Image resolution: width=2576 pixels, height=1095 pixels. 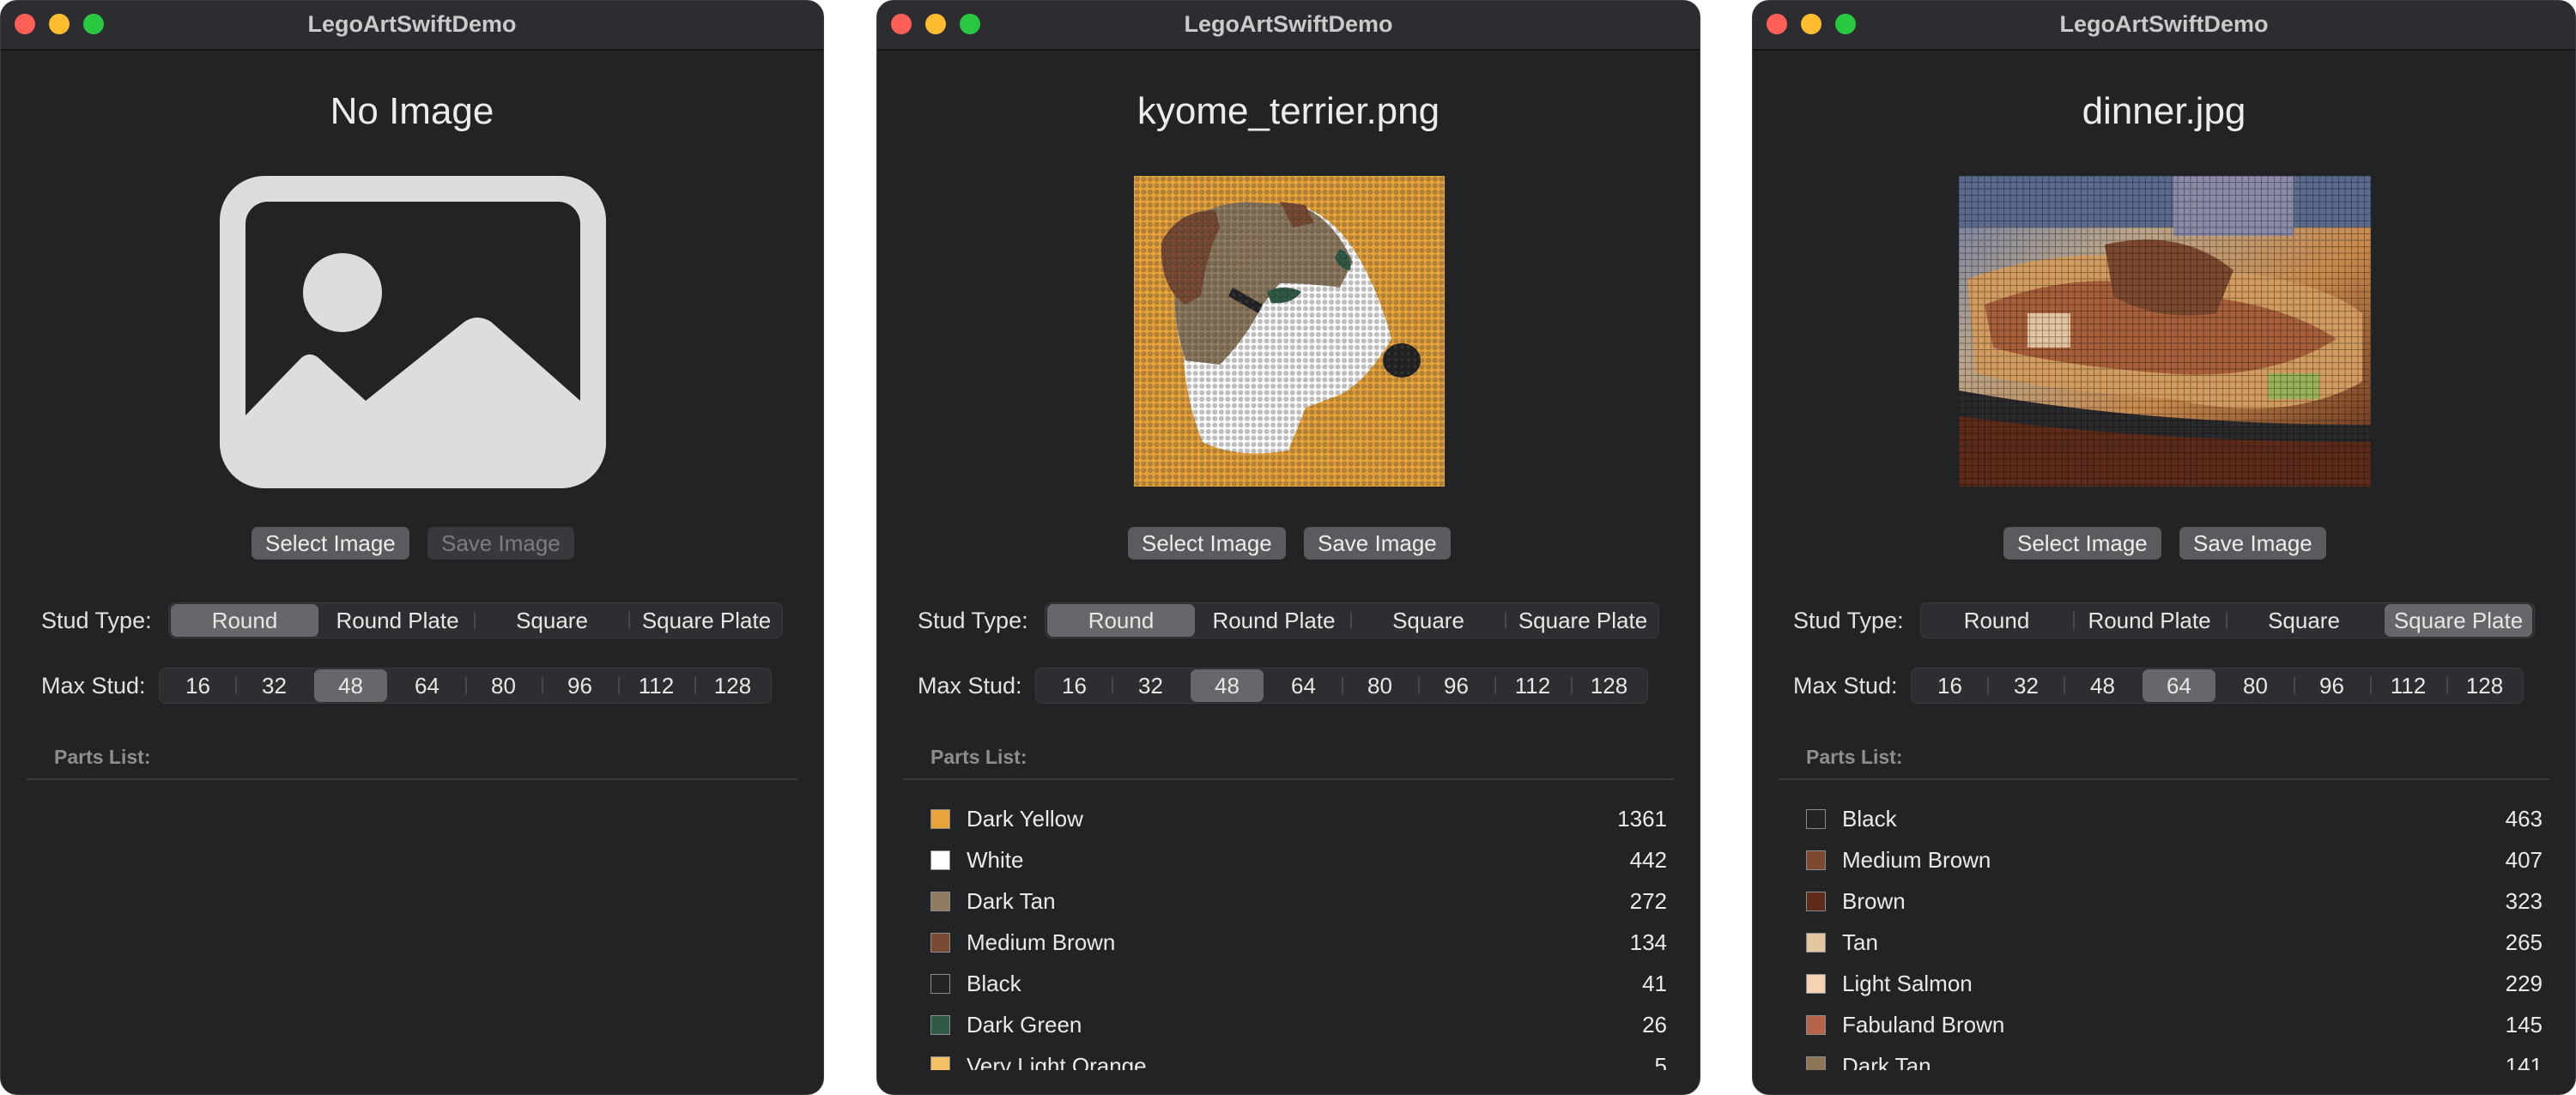 What do you see at coordinates (2524, 860) in the screenshot?
I see `part-count: 407` at bounding box center [2524, 860].